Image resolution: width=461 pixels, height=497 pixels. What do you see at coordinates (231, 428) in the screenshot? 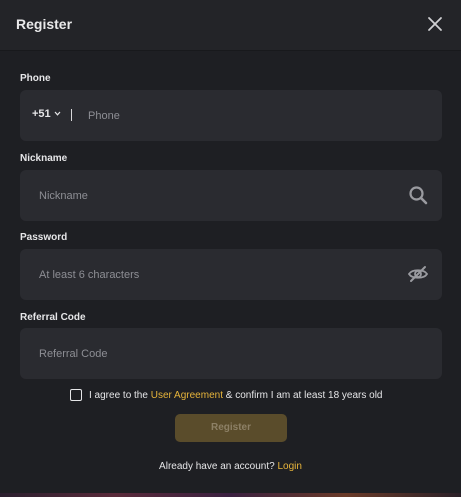
I see `register-button: Register` at bounding box center [231, 428].